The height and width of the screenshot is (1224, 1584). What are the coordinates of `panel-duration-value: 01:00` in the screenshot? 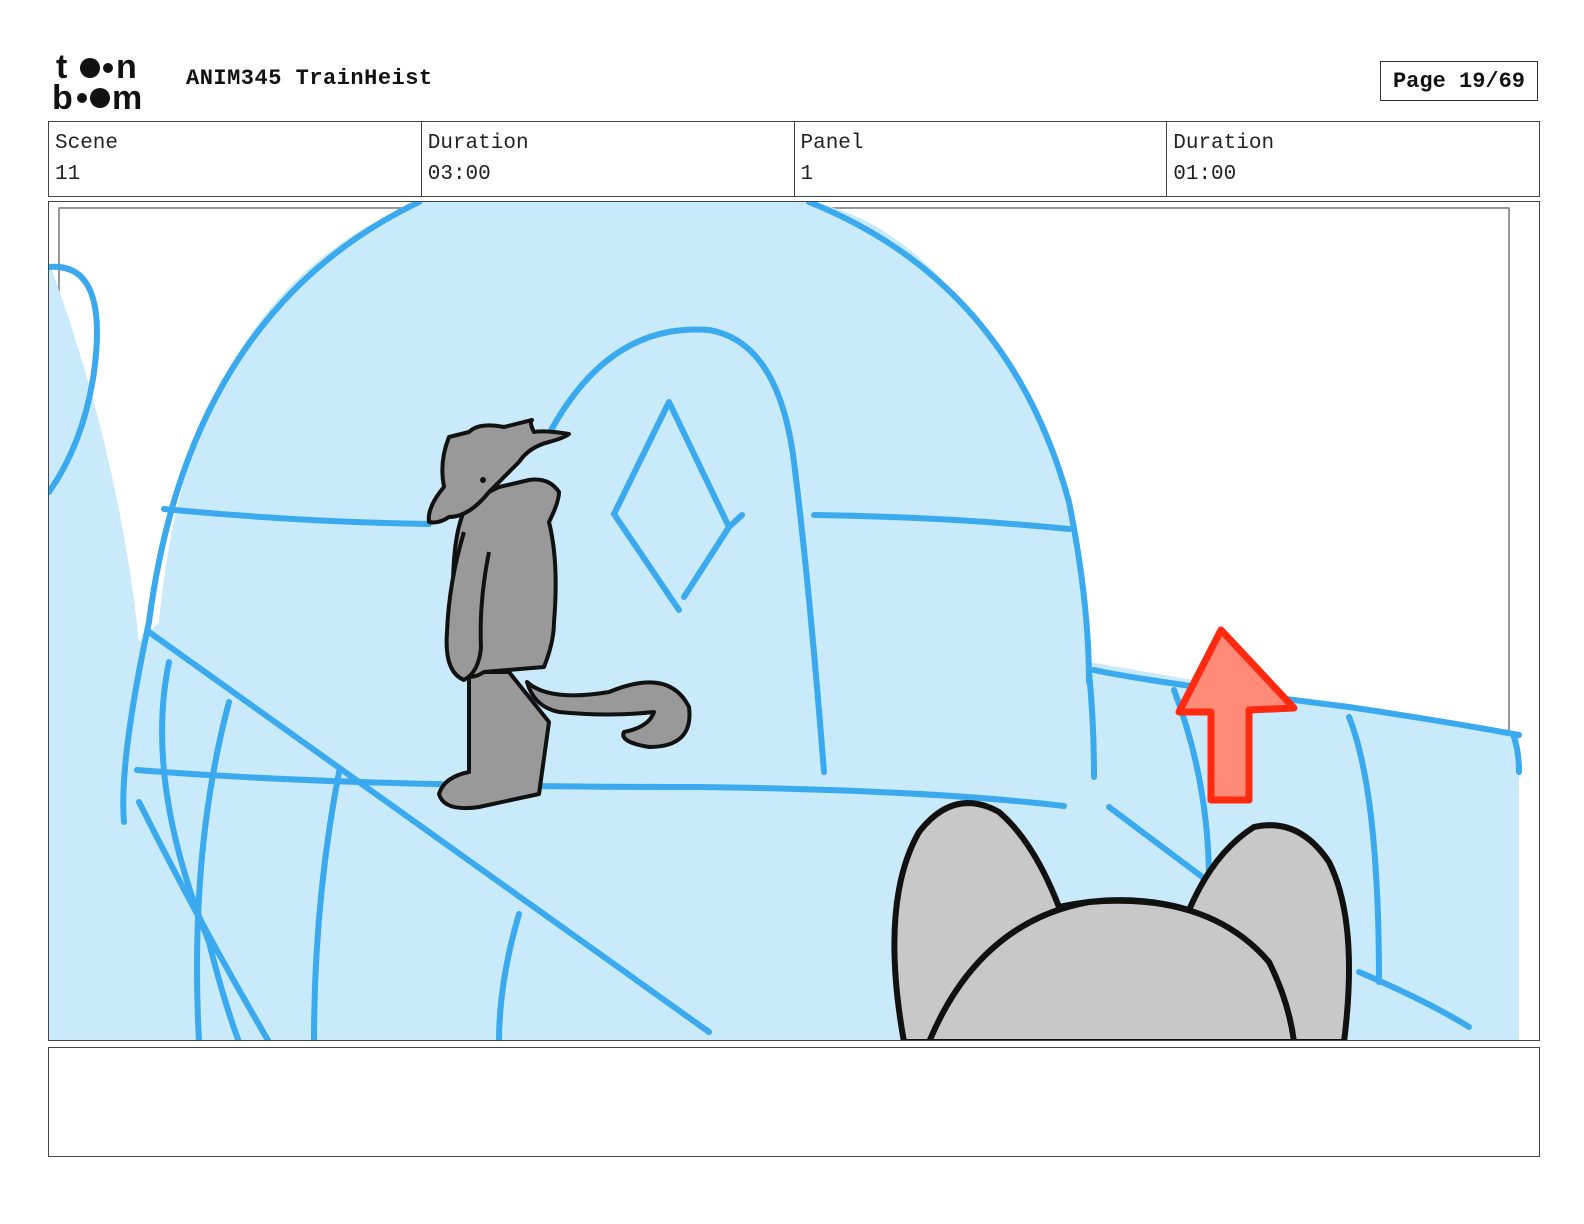 It's located at (1205, 174).